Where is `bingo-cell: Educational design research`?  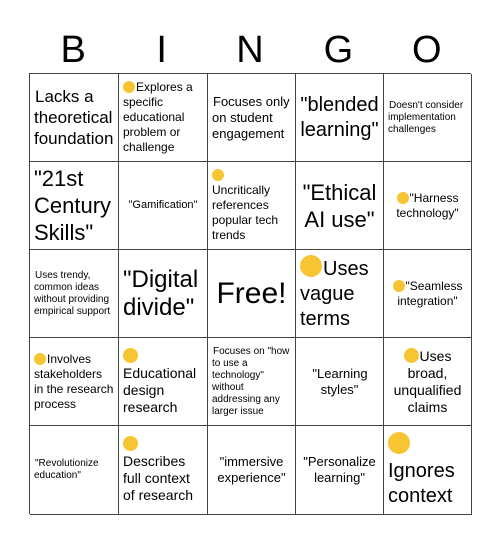
bingo-cell: Educational design research is located at coordinates (163, 382).